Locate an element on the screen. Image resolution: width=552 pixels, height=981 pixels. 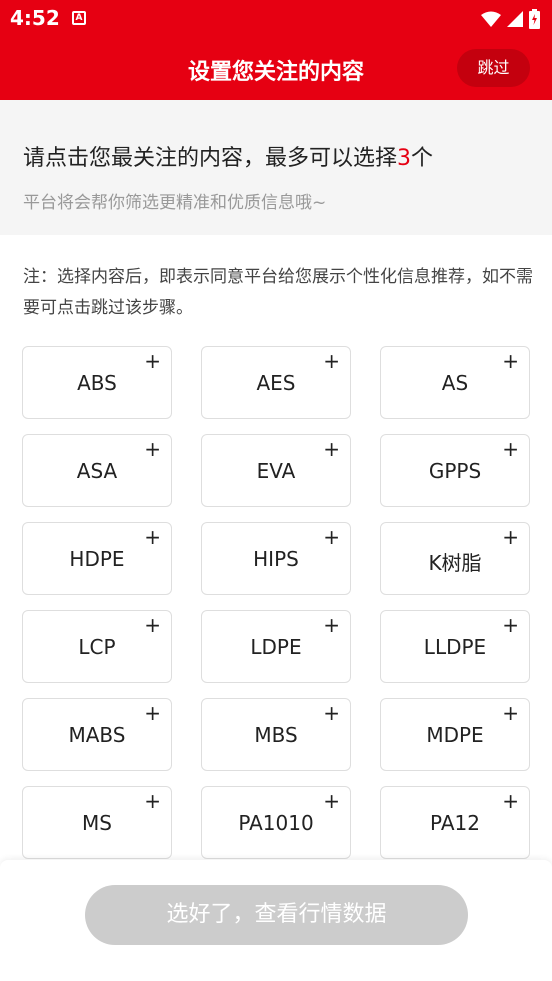
tag-label: MBS is located at coordinates (276, 735).